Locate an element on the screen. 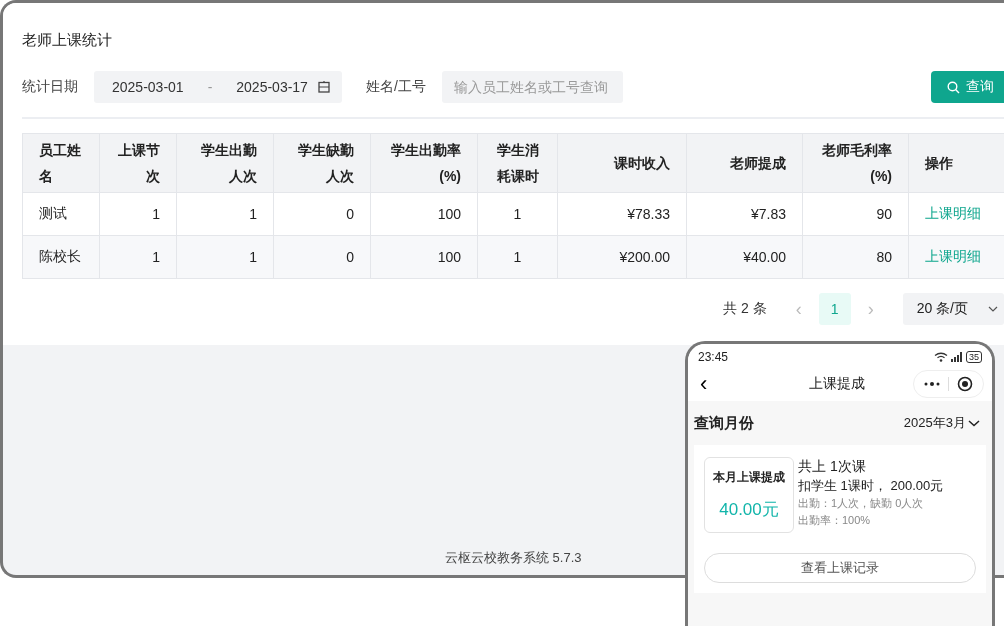 The width and height of the screenshot is (1004, 626). next-page-button: › is located at coordinates (870, 309).